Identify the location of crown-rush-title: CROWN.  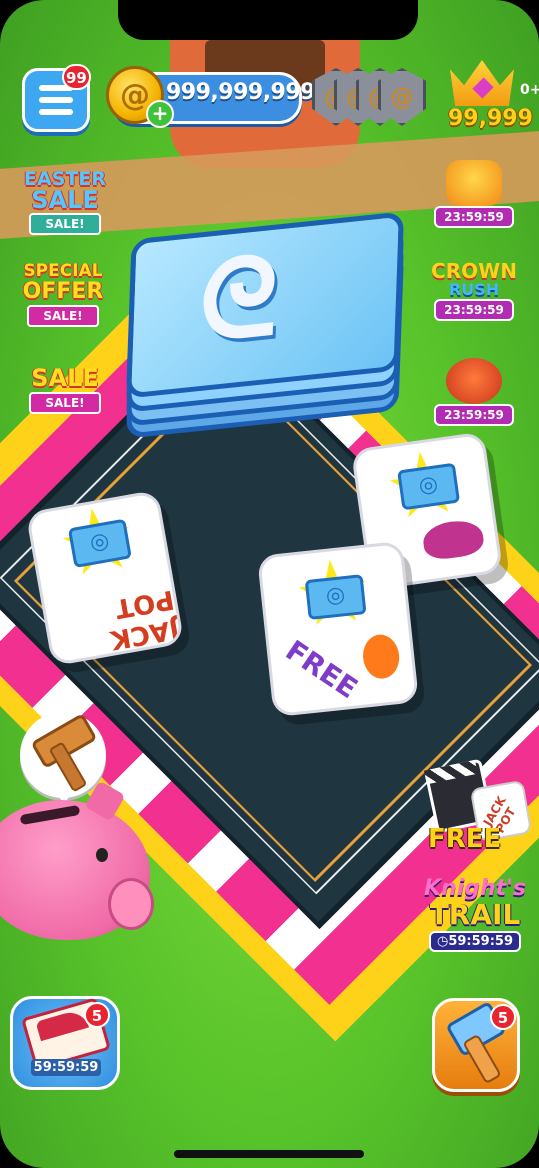
(474, 271).